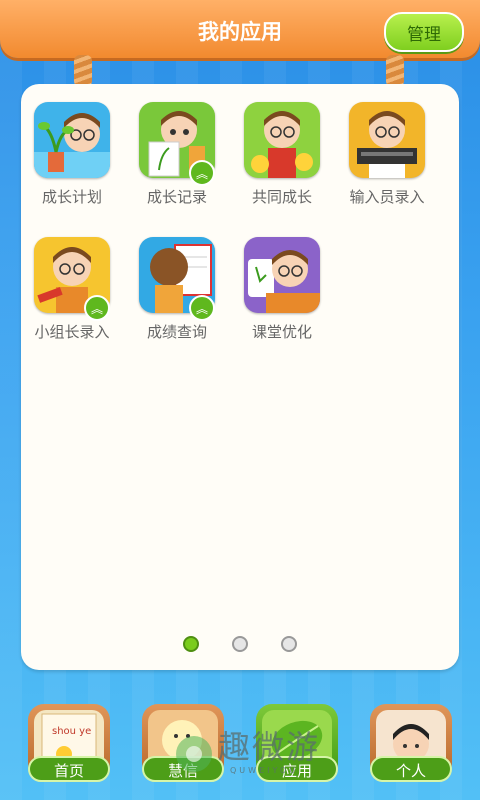 Image resolution: width=480 pixels, height=800 pixels. What do you see at coordinates (282, 140) in the screenshot?
I see `grow-together-icon` at bounding box center [282, 140].